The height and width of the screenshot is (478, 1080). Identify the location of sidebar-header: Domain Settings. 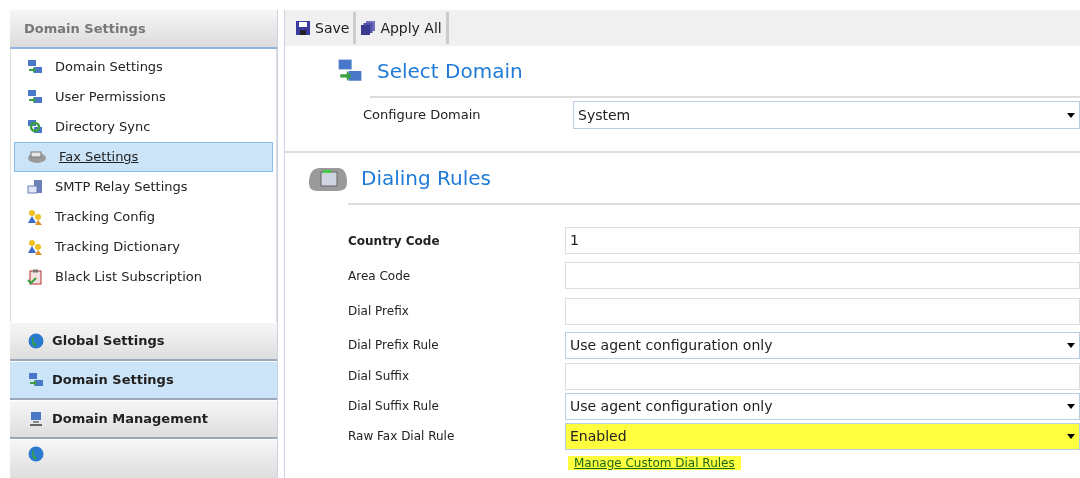
(143, 29).